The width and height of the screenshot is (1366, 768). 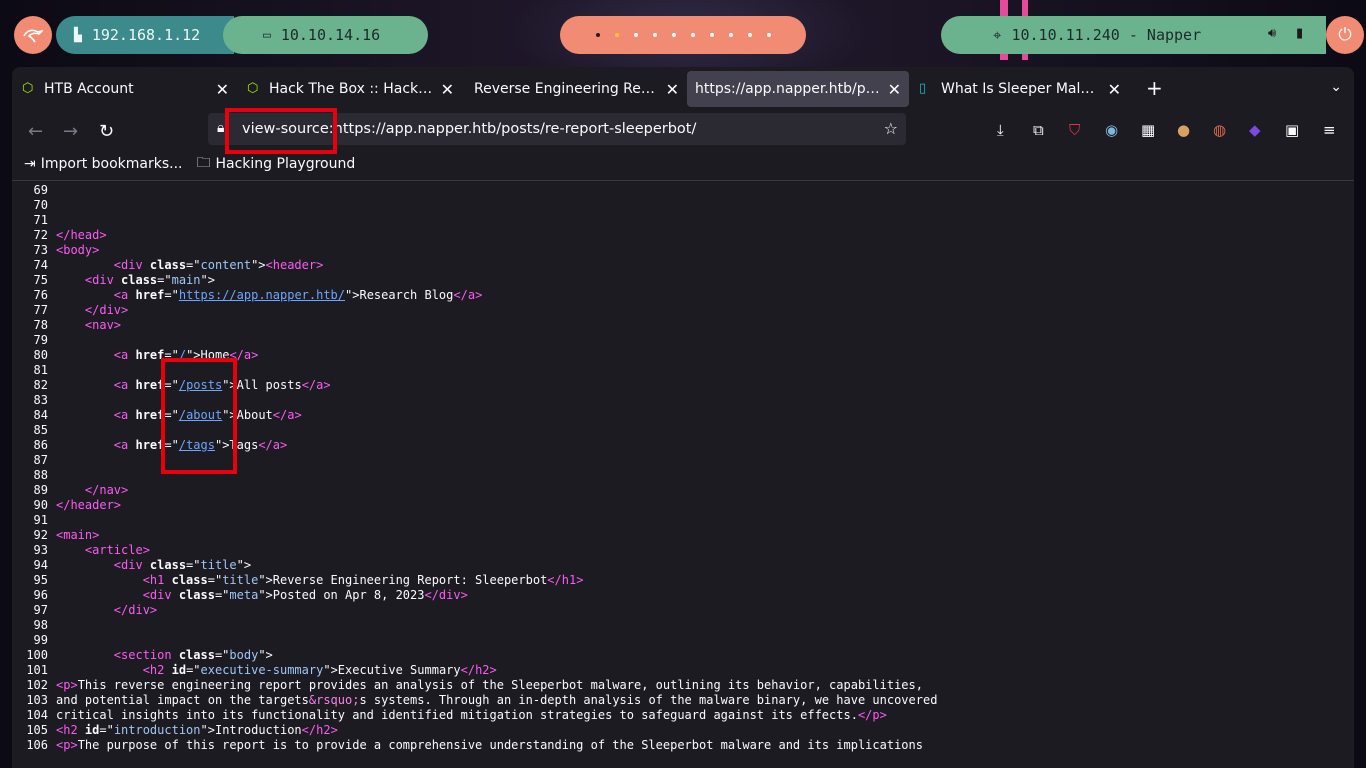 What do you see at coordinates (1183, 130) in the screenshot?
I see `cookie-icon: ●` at bounding box center [1183, 130].